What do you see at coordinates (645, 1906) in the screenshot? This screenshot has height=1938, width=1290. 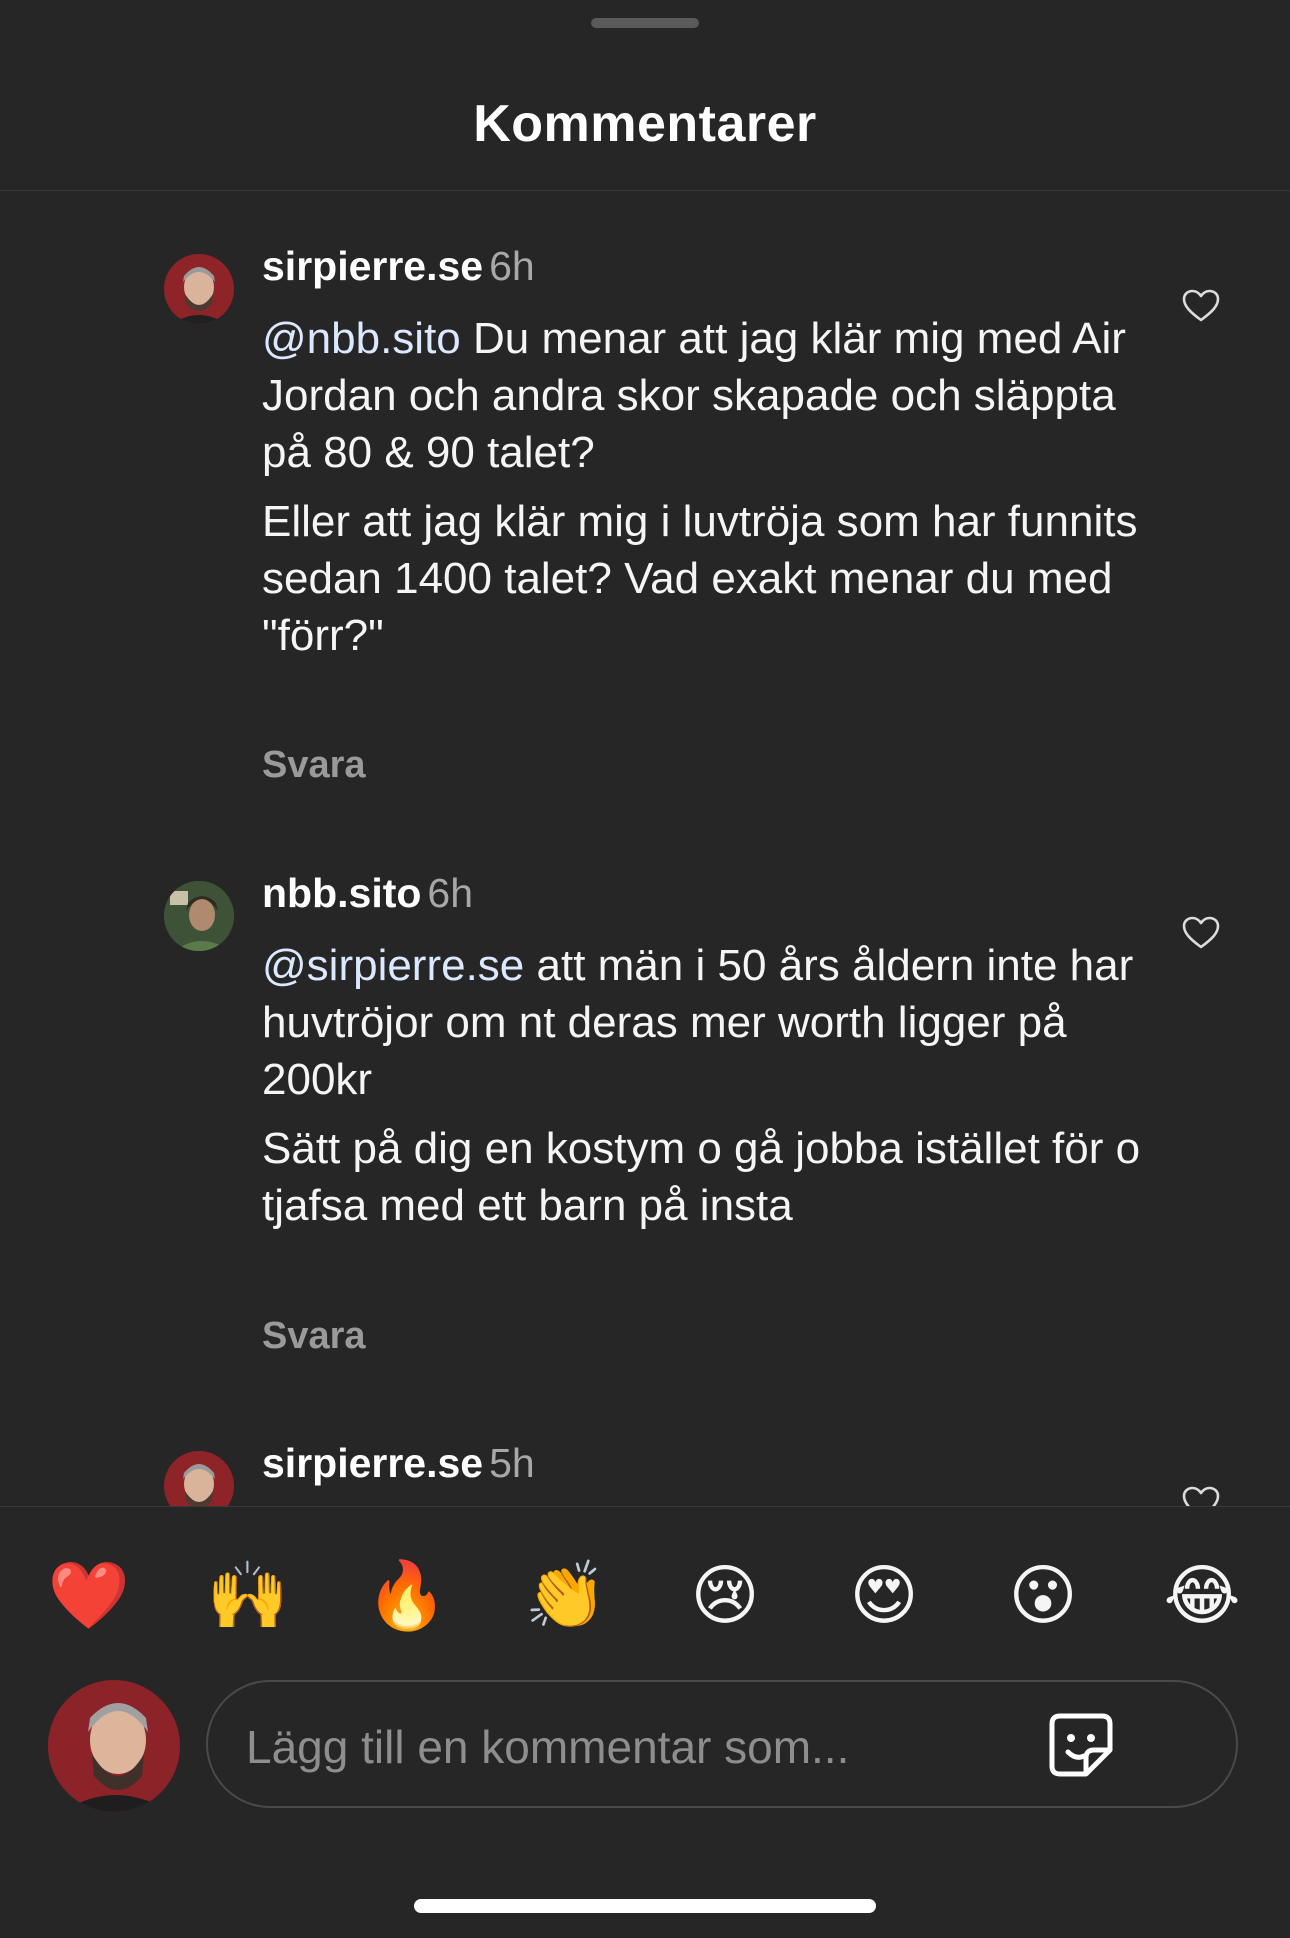 I see `home-indicator` at bounding box center [645, 1906].